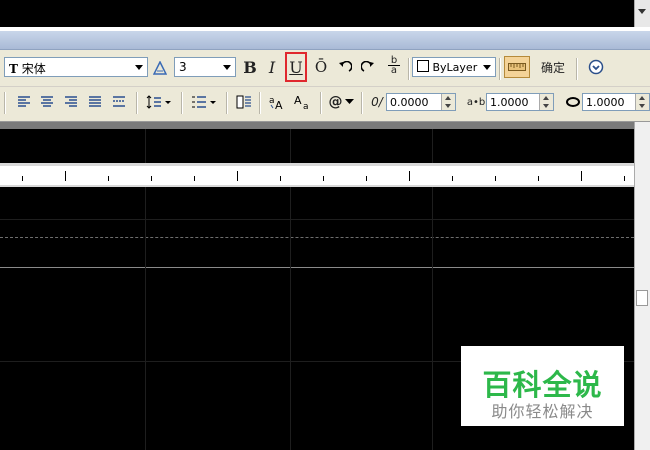 This screenshot has width=650, height=450. What do you see at coordinates (394, 60) in the screenshot?
I see `stack-top-label: b` at bounding box center [394, 60].